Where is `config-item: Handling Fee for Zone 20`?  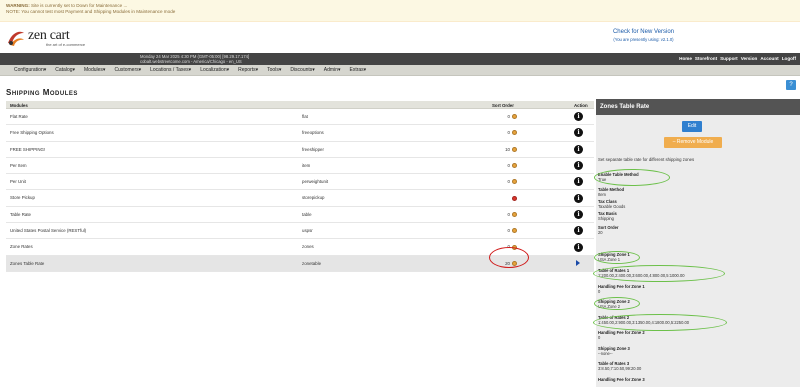 config-item: Handling Fee for Zone 20 is located at coordinates (696, 335).